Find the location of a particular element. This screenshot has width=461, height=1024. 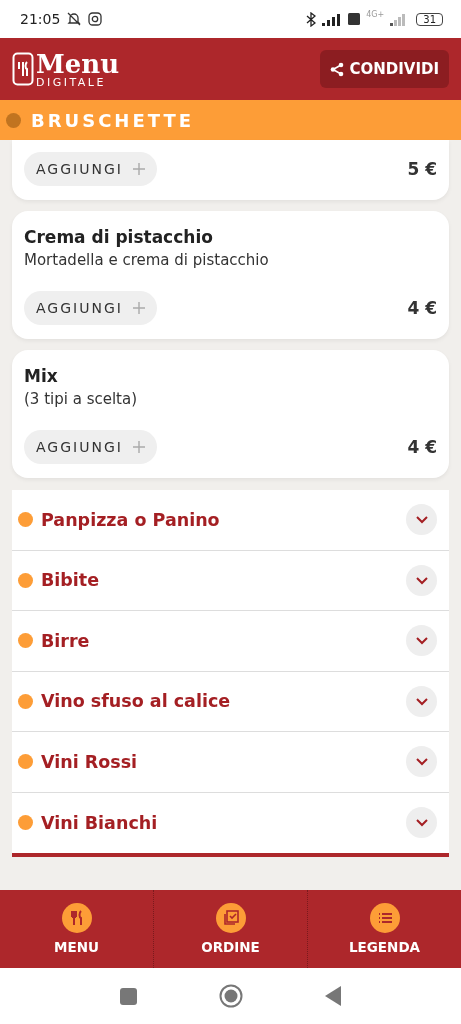

share-icon is located at coordinates (337, 69).